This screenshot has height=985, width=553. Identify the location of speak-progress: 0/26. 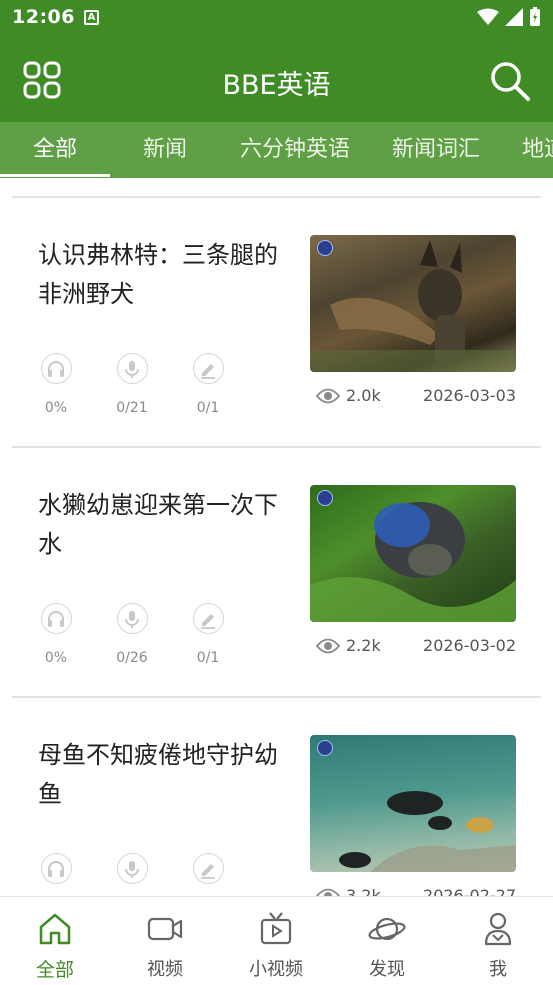
(132, 634).